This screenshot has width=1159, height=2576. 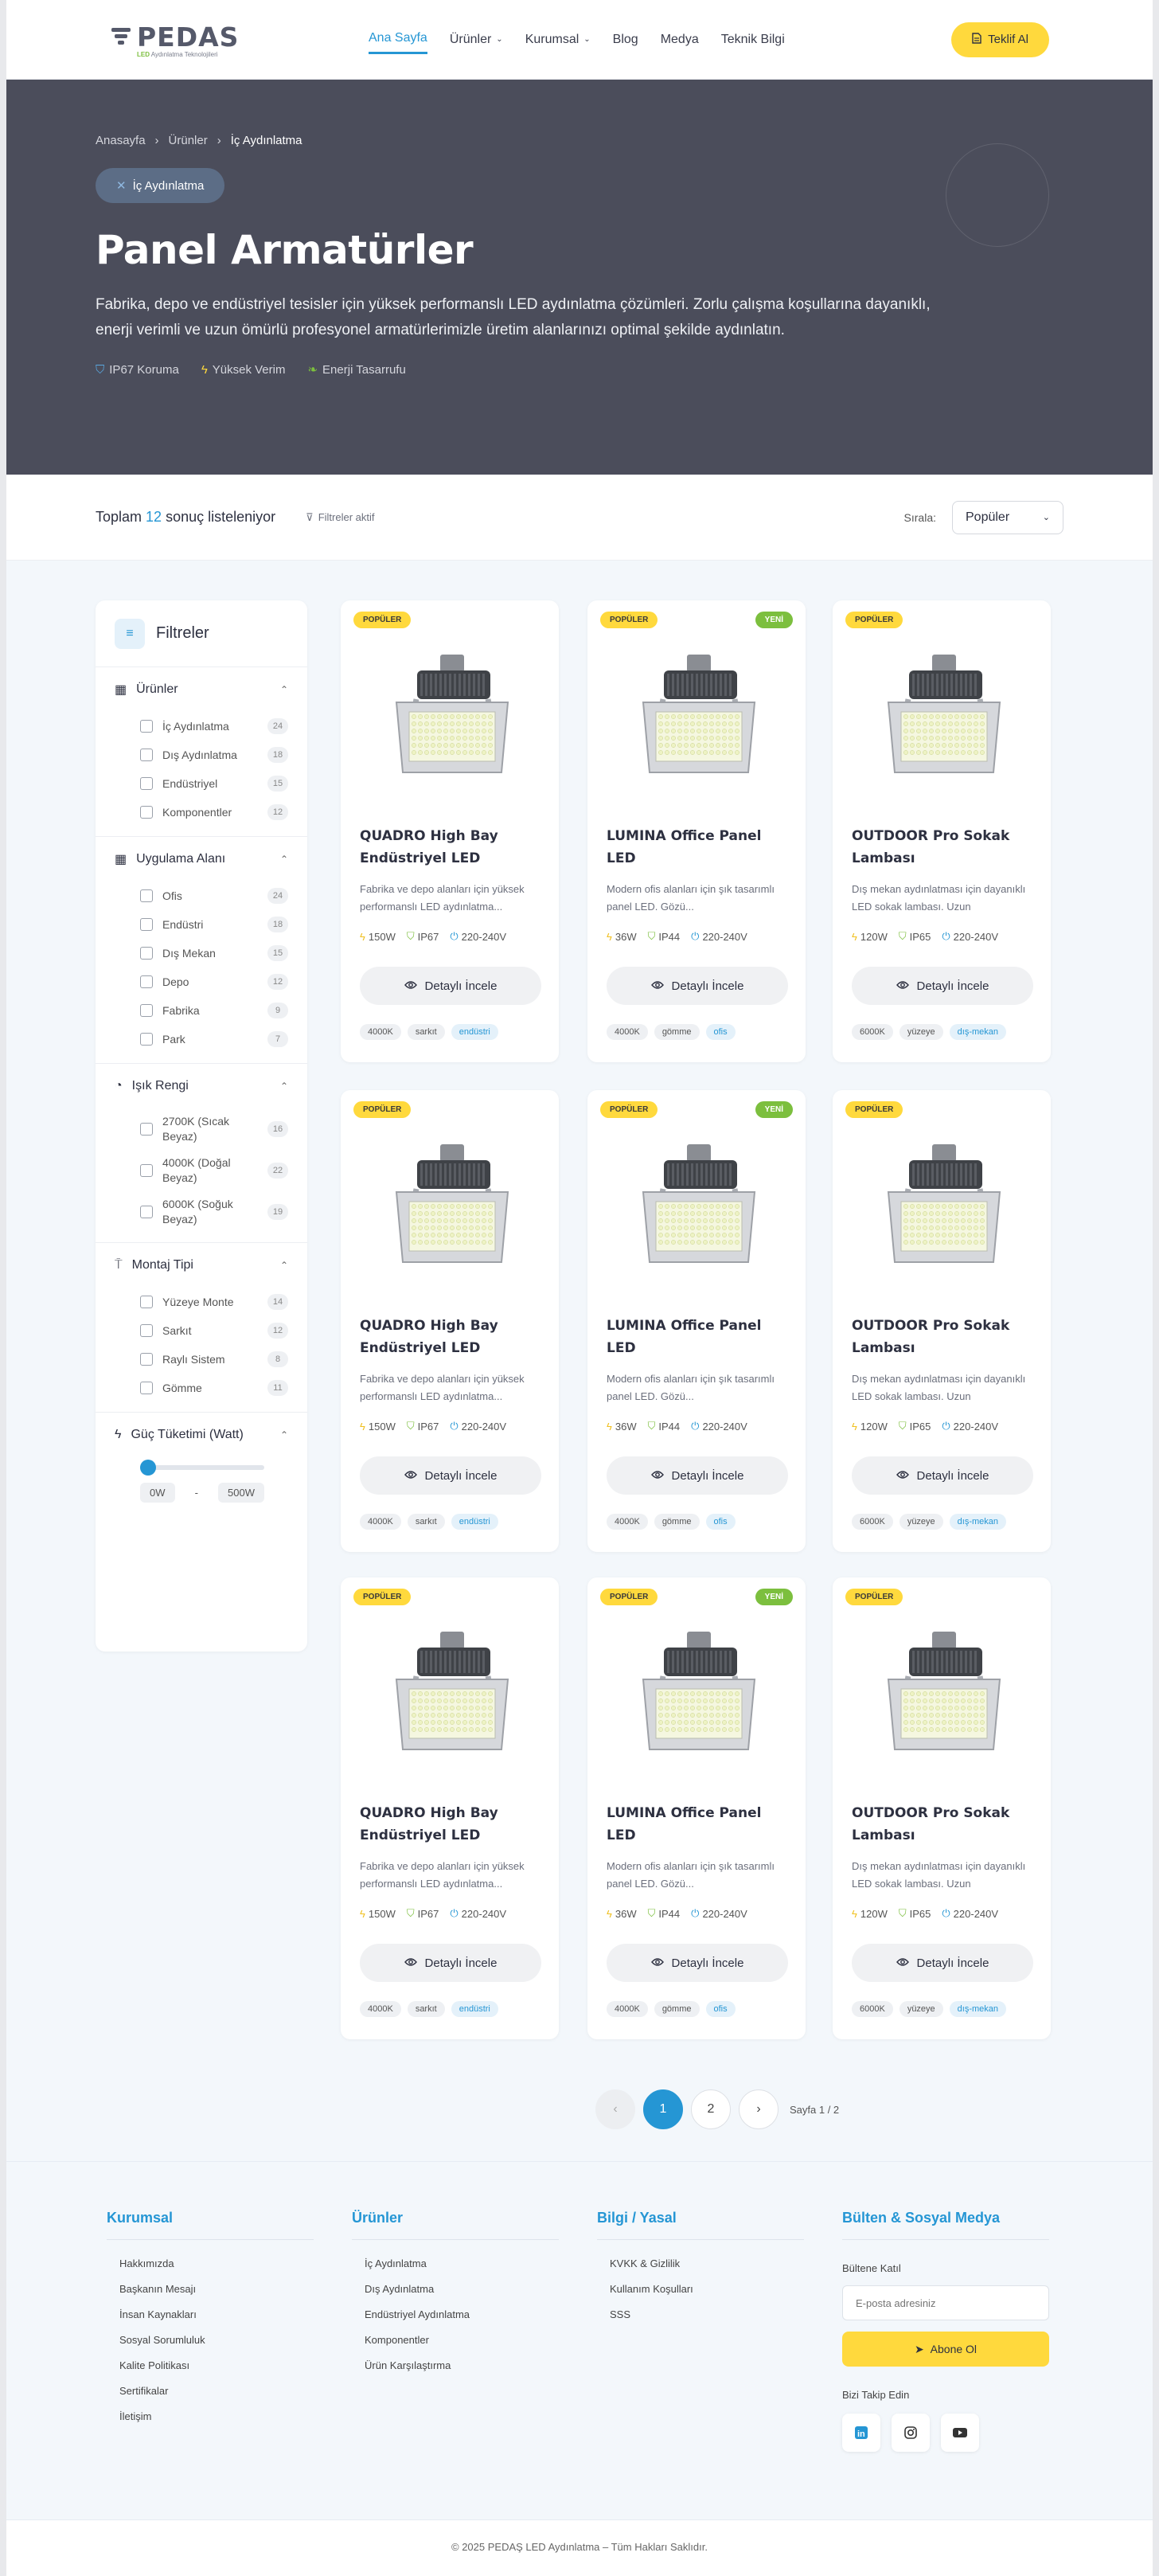 What do you see at coordinates (201, 783) in the screenshot?
I see `filter-option: Endüstriyel 15` at bounding box center [201, 783].